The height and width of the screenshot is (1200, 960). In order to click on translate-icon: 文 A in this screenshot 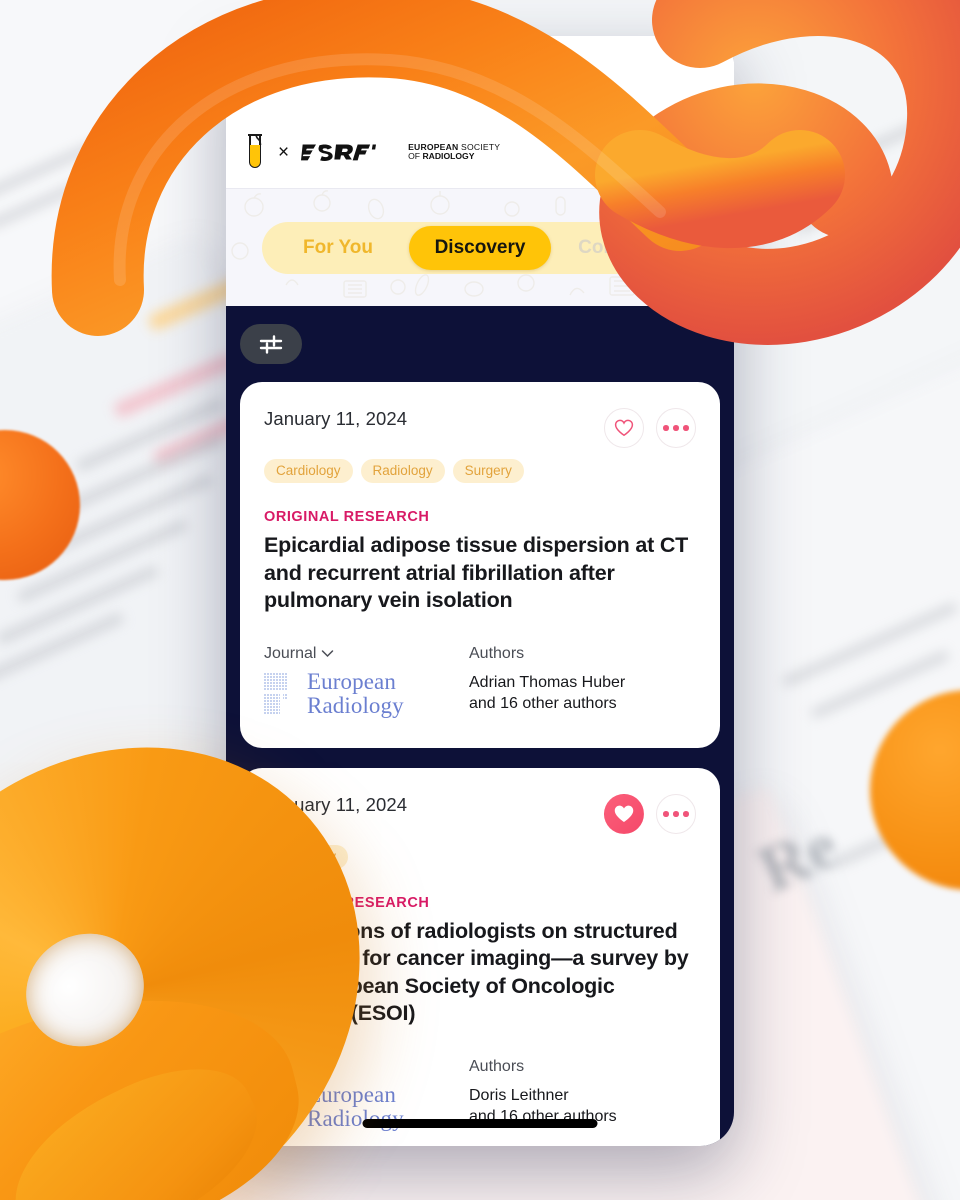, I will do `click(581, 158)`.